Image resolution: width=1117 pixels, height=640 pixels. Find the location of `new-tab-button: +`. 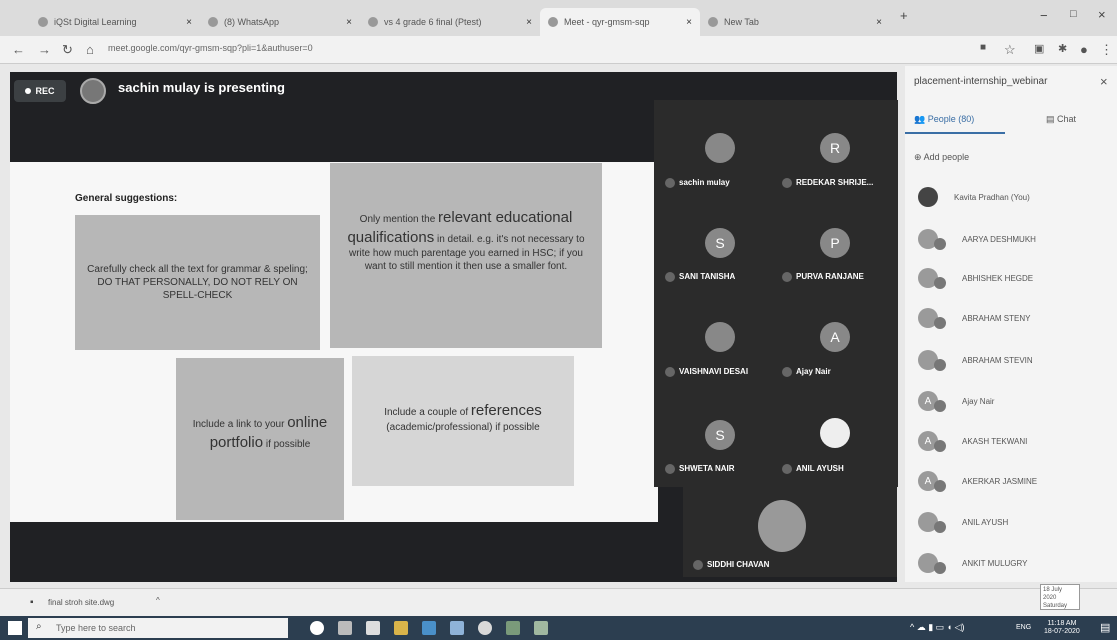

new-tab-button: + is located at coordinates (904, 15).